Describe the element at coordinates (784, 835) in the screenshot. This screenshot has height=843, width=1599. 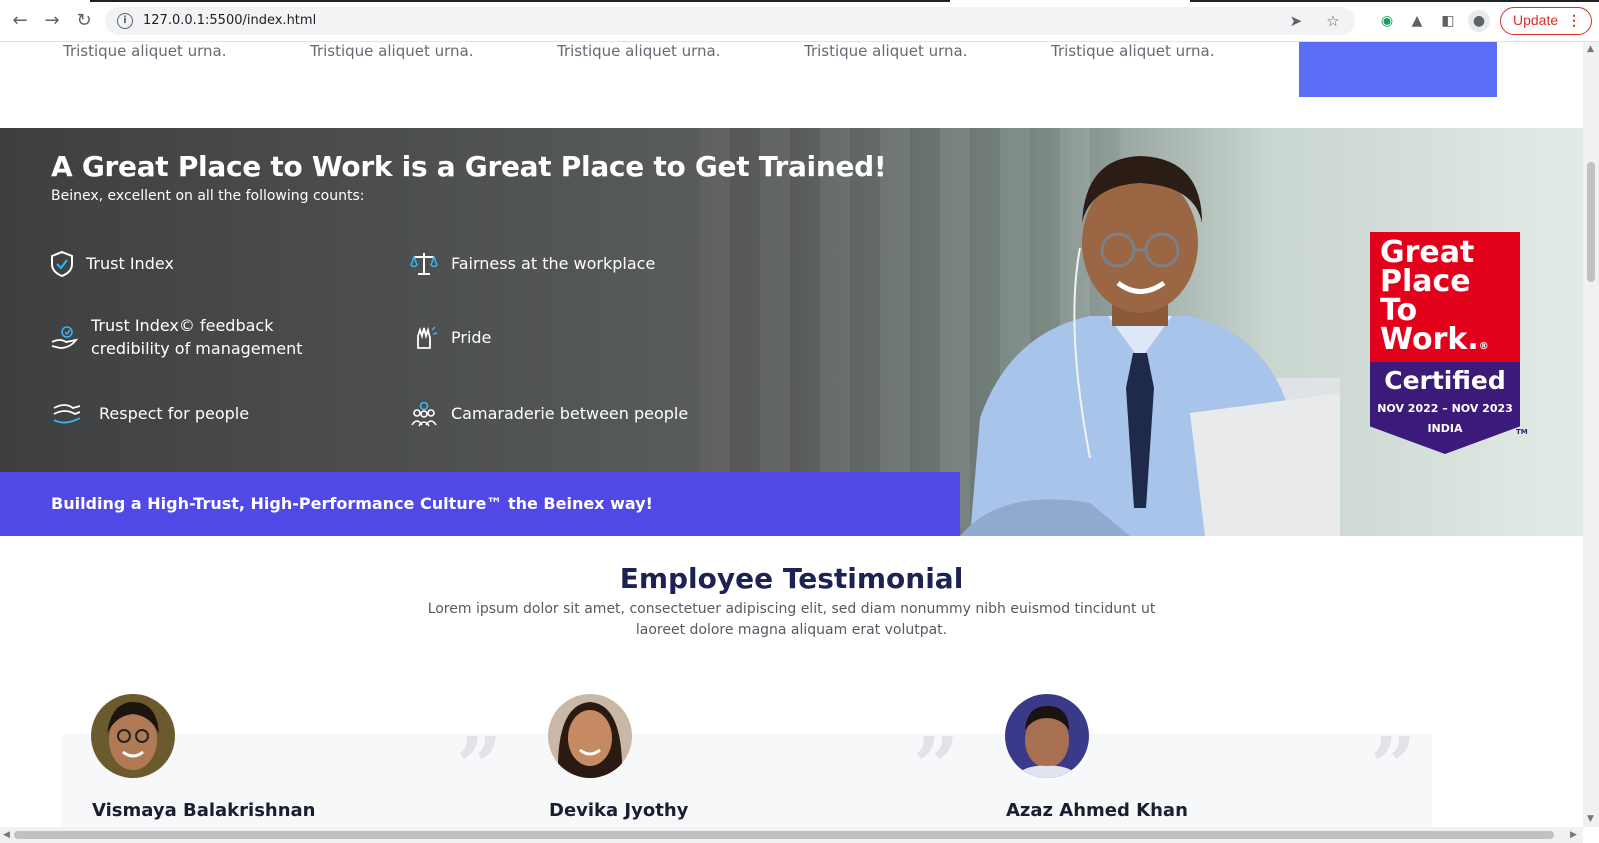
I see `horizontal-scroll-thumb` at that location.